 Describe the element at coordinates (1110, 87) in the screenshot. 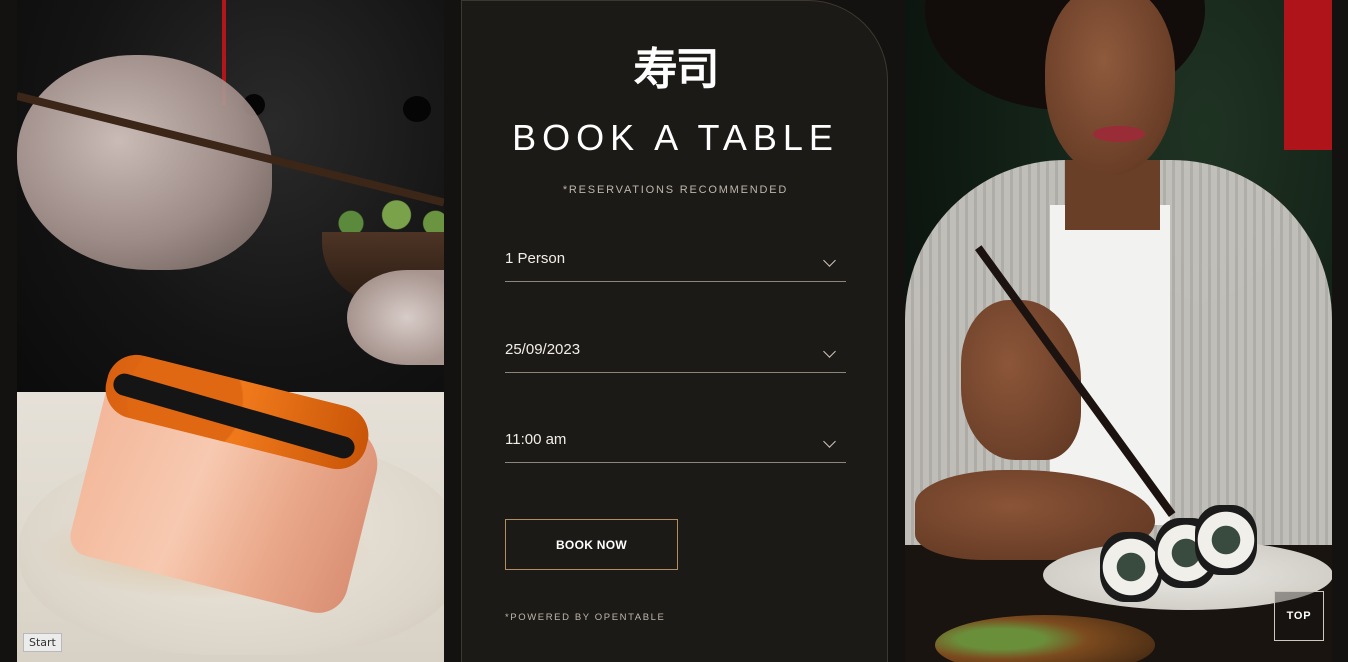

I see `face` at that location.